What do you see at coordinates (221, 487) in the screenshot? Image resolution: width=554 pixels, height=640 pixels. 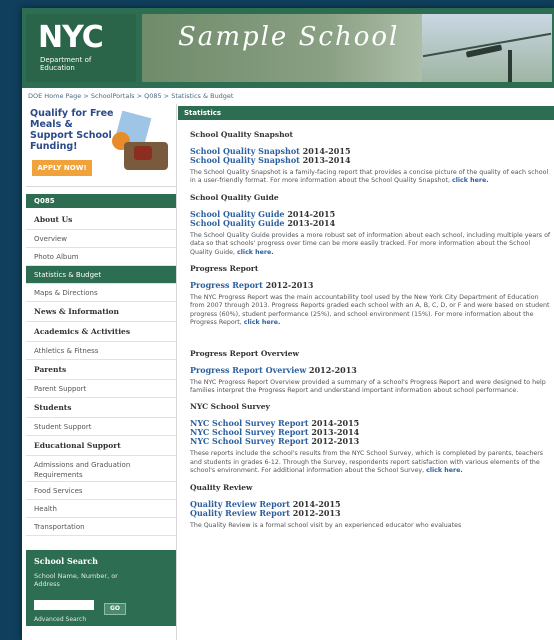 I see `section-title: Quality Review` at bounding box center [221, 487].